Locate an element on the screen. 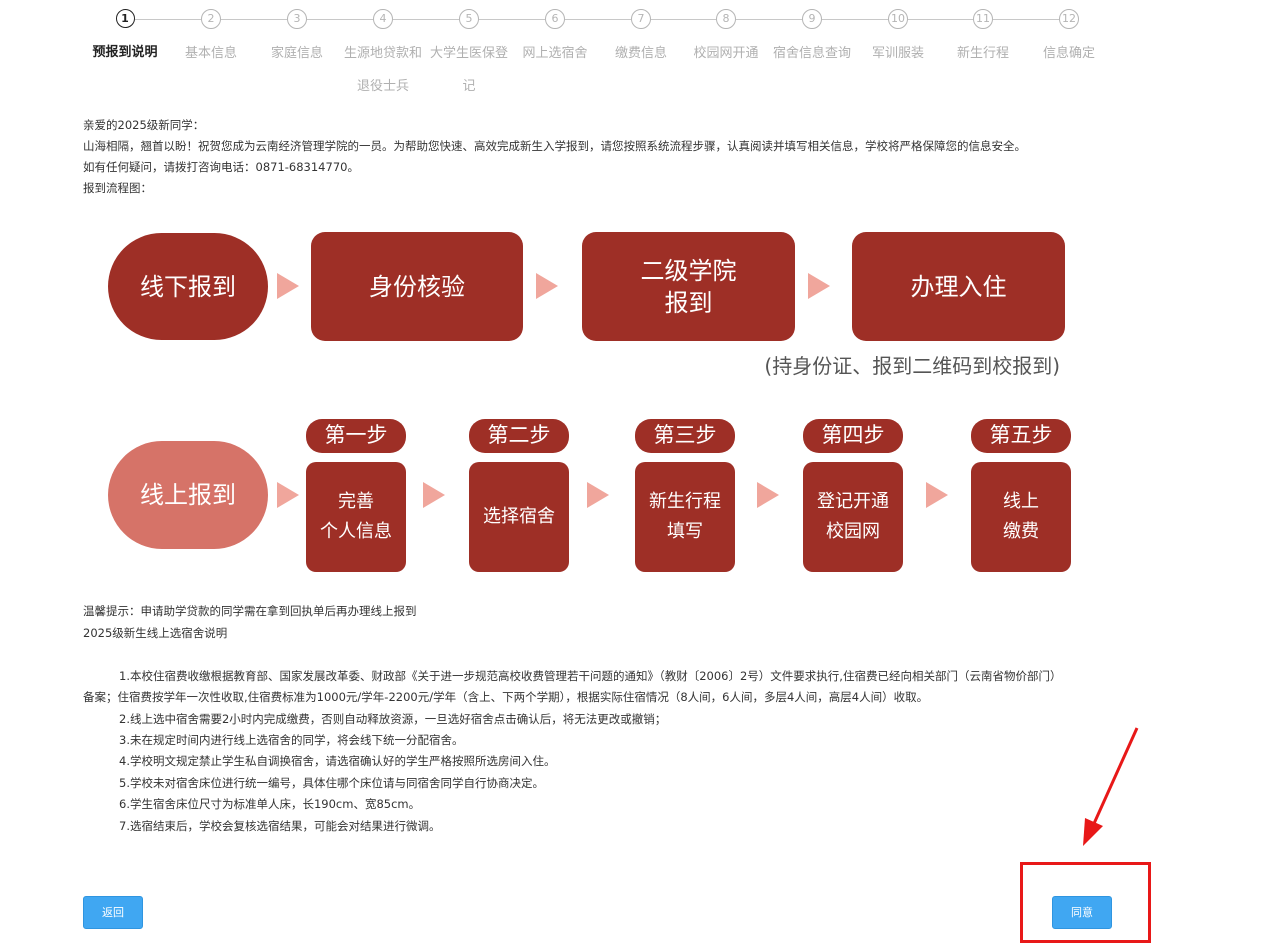 The image size is (1265, 949). college-report-line2: 报到 is located at coordinates (688, 302).